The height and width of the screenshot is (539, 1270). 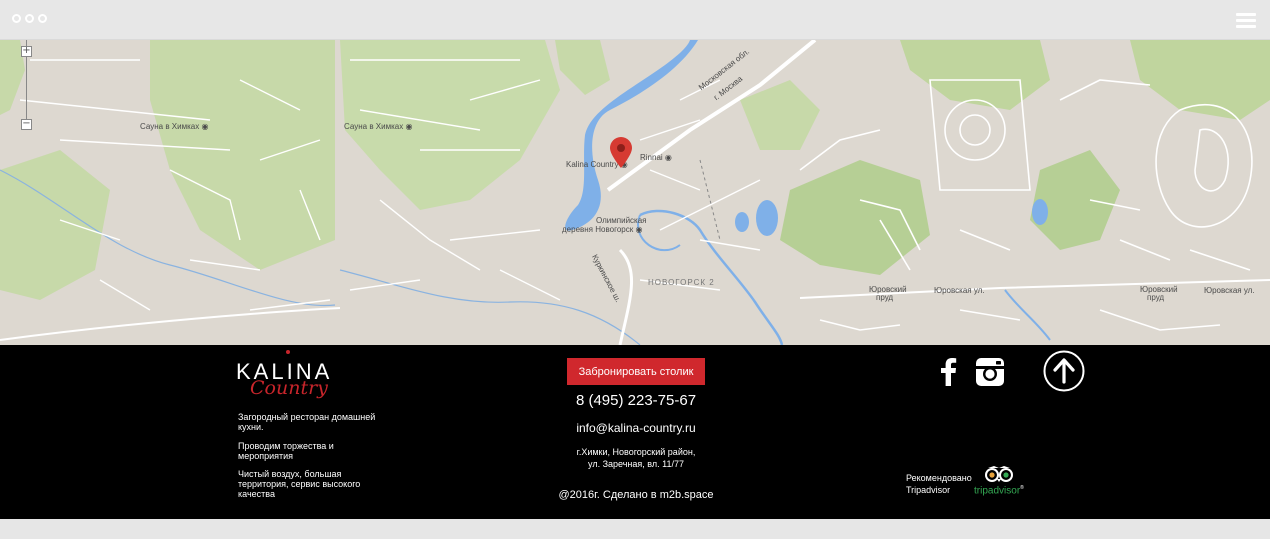 What do you see at coordinates (635, 529) in the screenshot?
I see `window-bottom-bar` at bounding box center [635, 529].